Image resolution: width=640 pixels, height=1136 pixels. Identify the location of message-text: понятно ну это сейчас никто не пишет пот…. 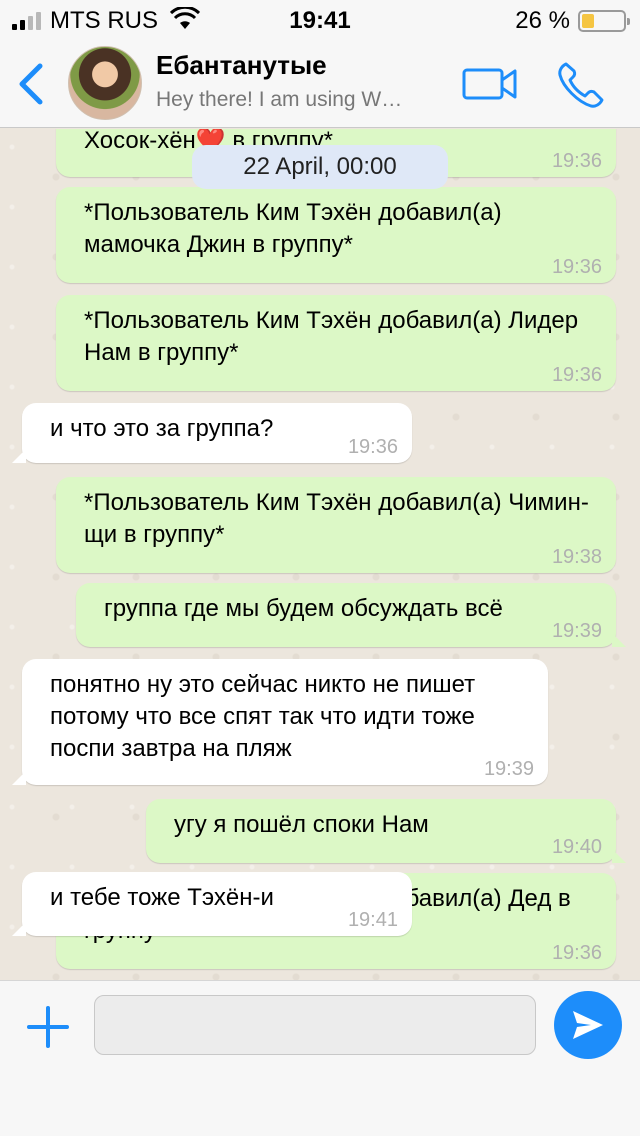
(263, 716).